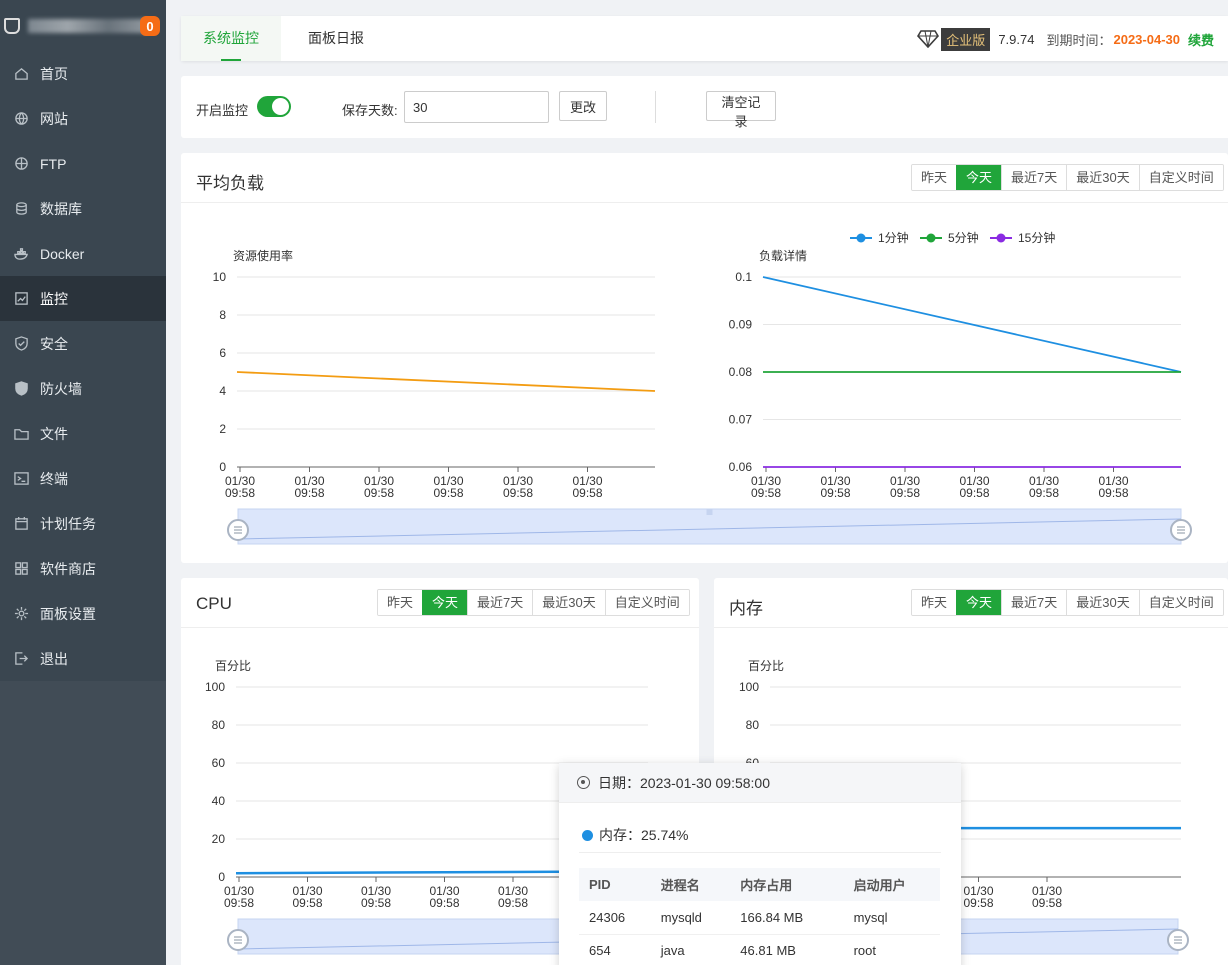 Image resolution: width=1228 pixels, height=965 pixels. Describe the element at coordinates (83, 343) in the screenshot. I see `sidebar-item-shield: 安全` at that location.